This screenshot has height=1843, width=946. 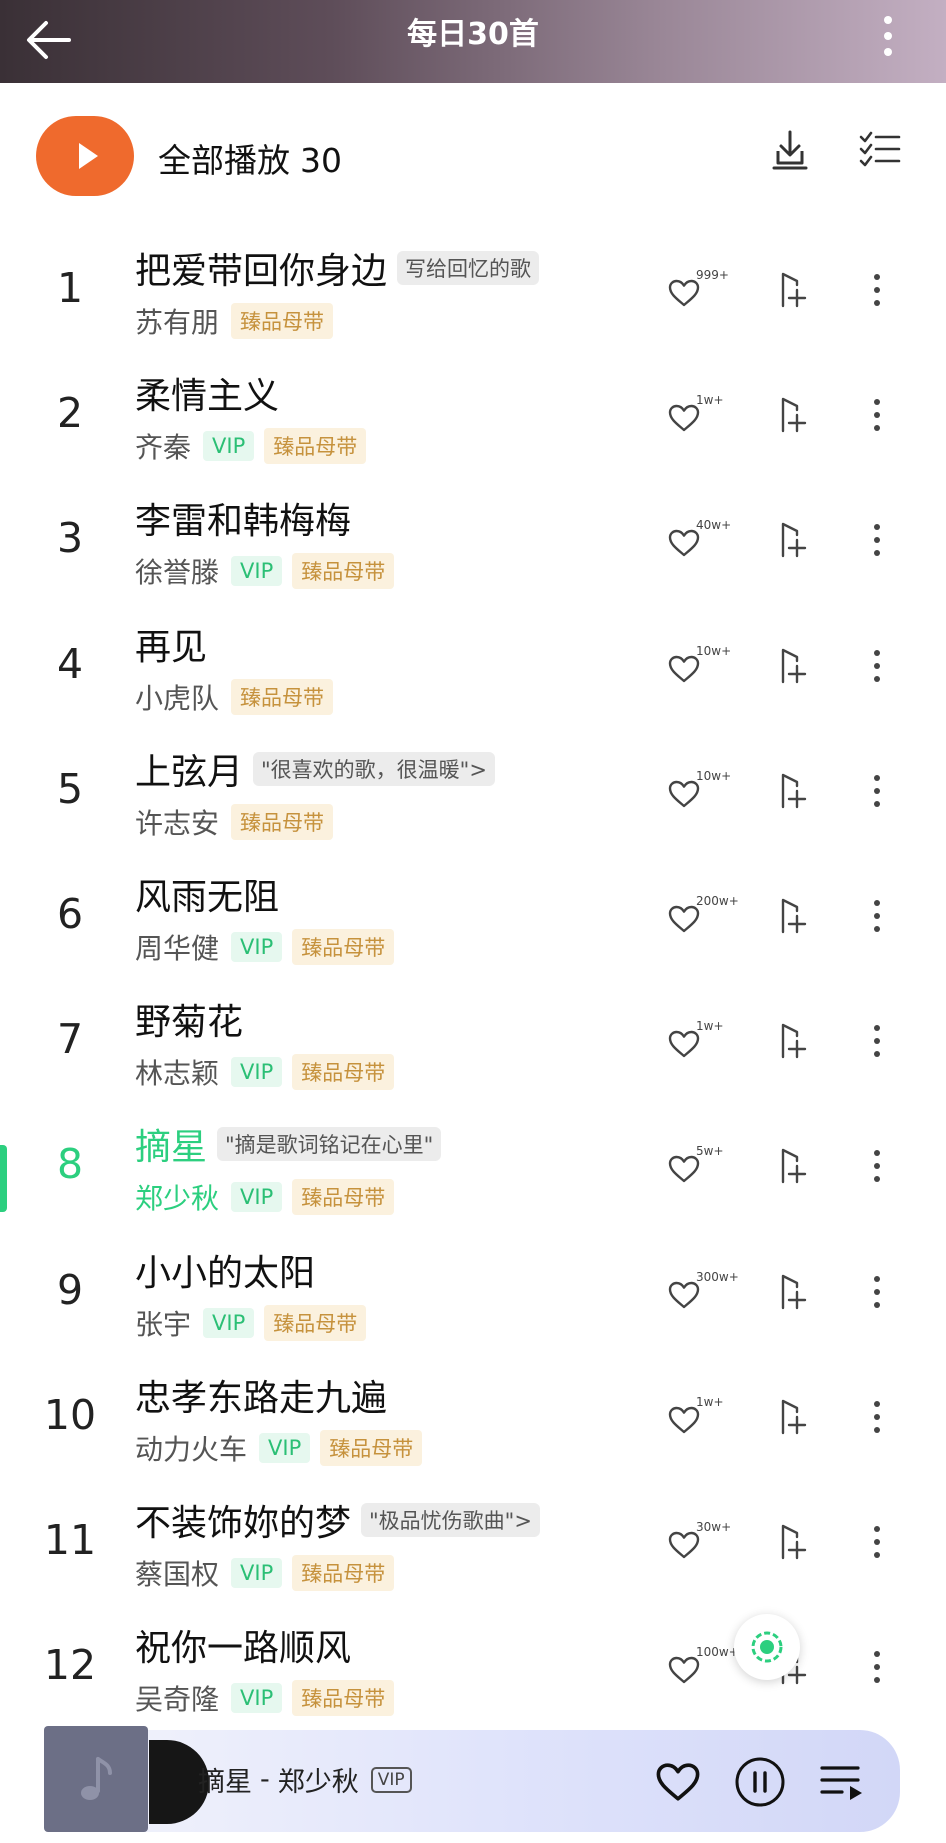 I want to click on song-meta-line: 周华健 VIP 臻品母带, so click(x=265, y=947).